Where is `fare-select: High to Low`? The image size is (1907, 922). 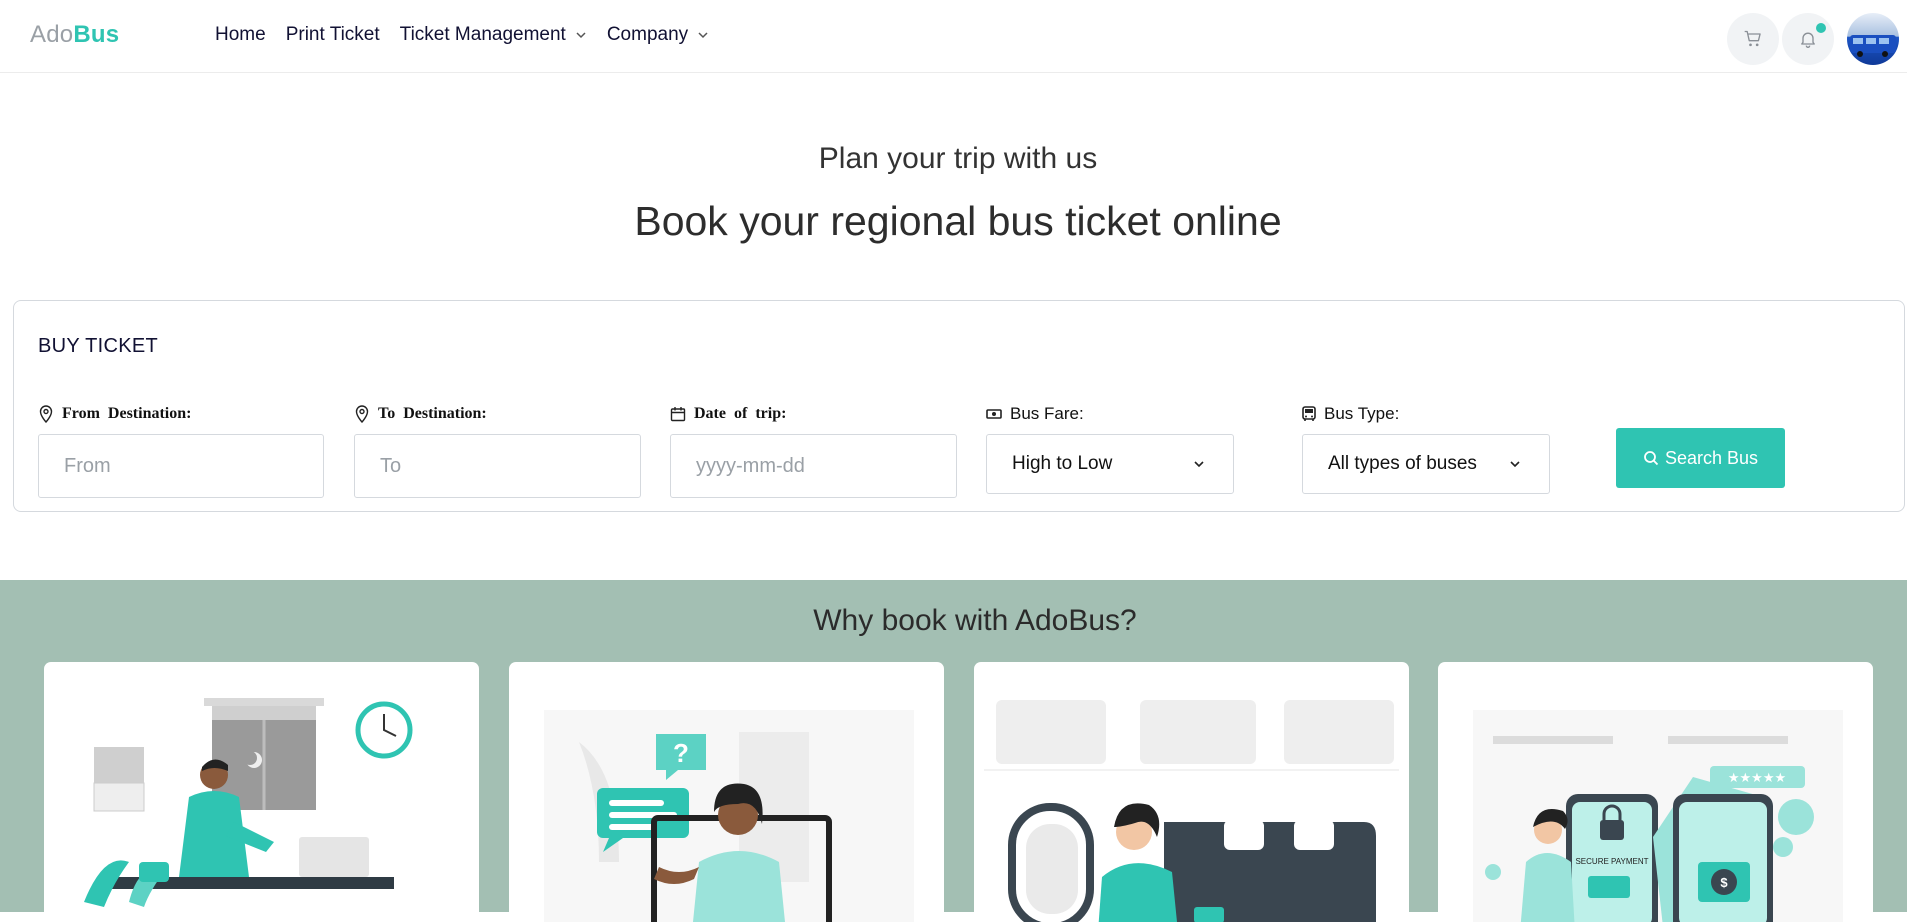 fare-select: High to Low is located at coordinates (1110, 464).